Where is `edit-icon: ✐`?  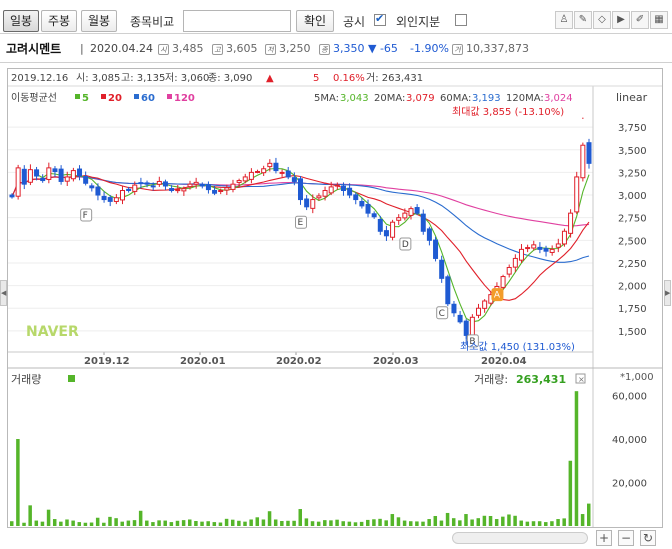
edit-icon: ✐ is located at coordinates (640, 20).